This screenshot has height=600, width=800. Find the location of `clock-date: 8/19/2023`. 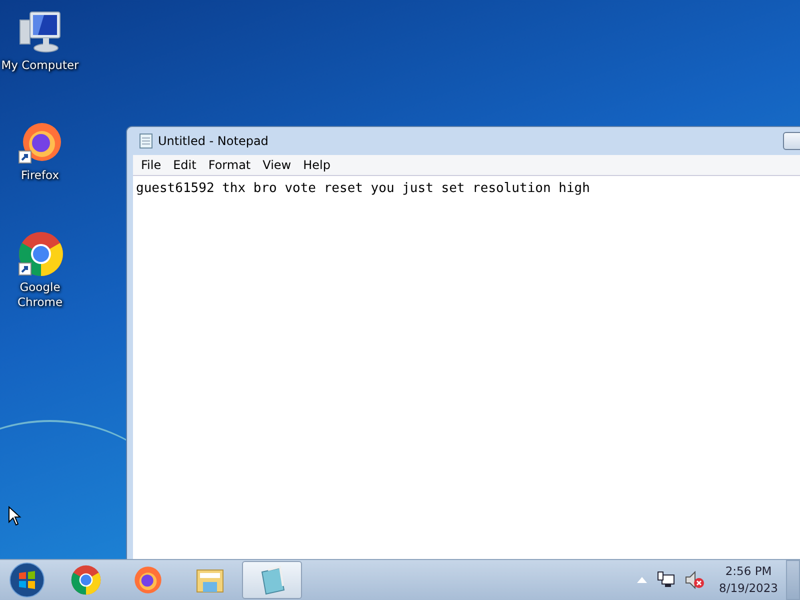

clock-date: 8/19/2023 is located at coordinates (748, 588).